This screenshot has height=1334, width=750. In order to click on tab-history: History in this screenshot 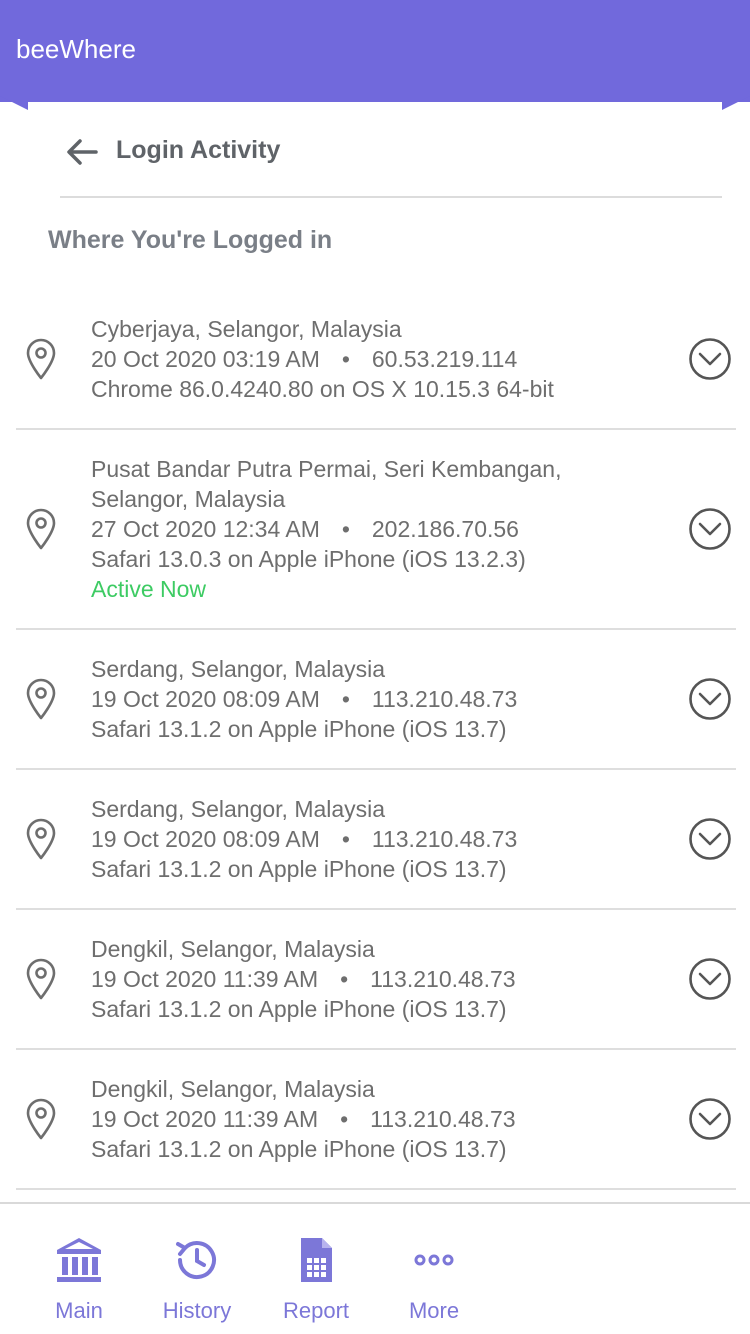, I will do `click(197, 1269)`.